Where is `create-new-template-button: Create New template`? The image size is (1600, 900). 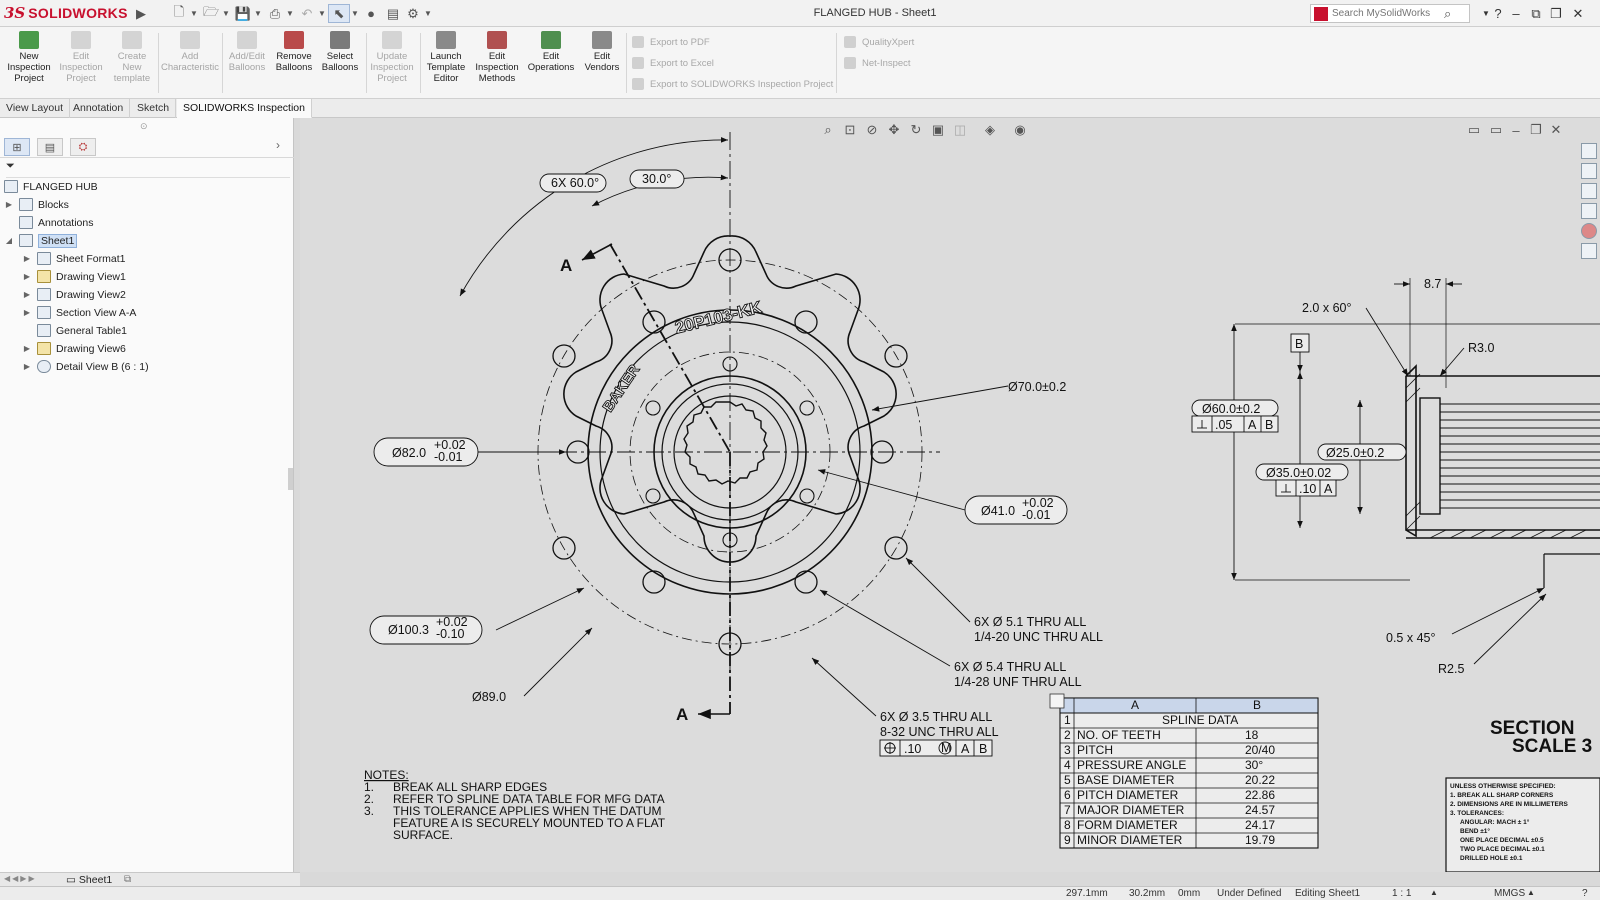 create-new-template-button: Create New template is located at coordinates (132, 63).